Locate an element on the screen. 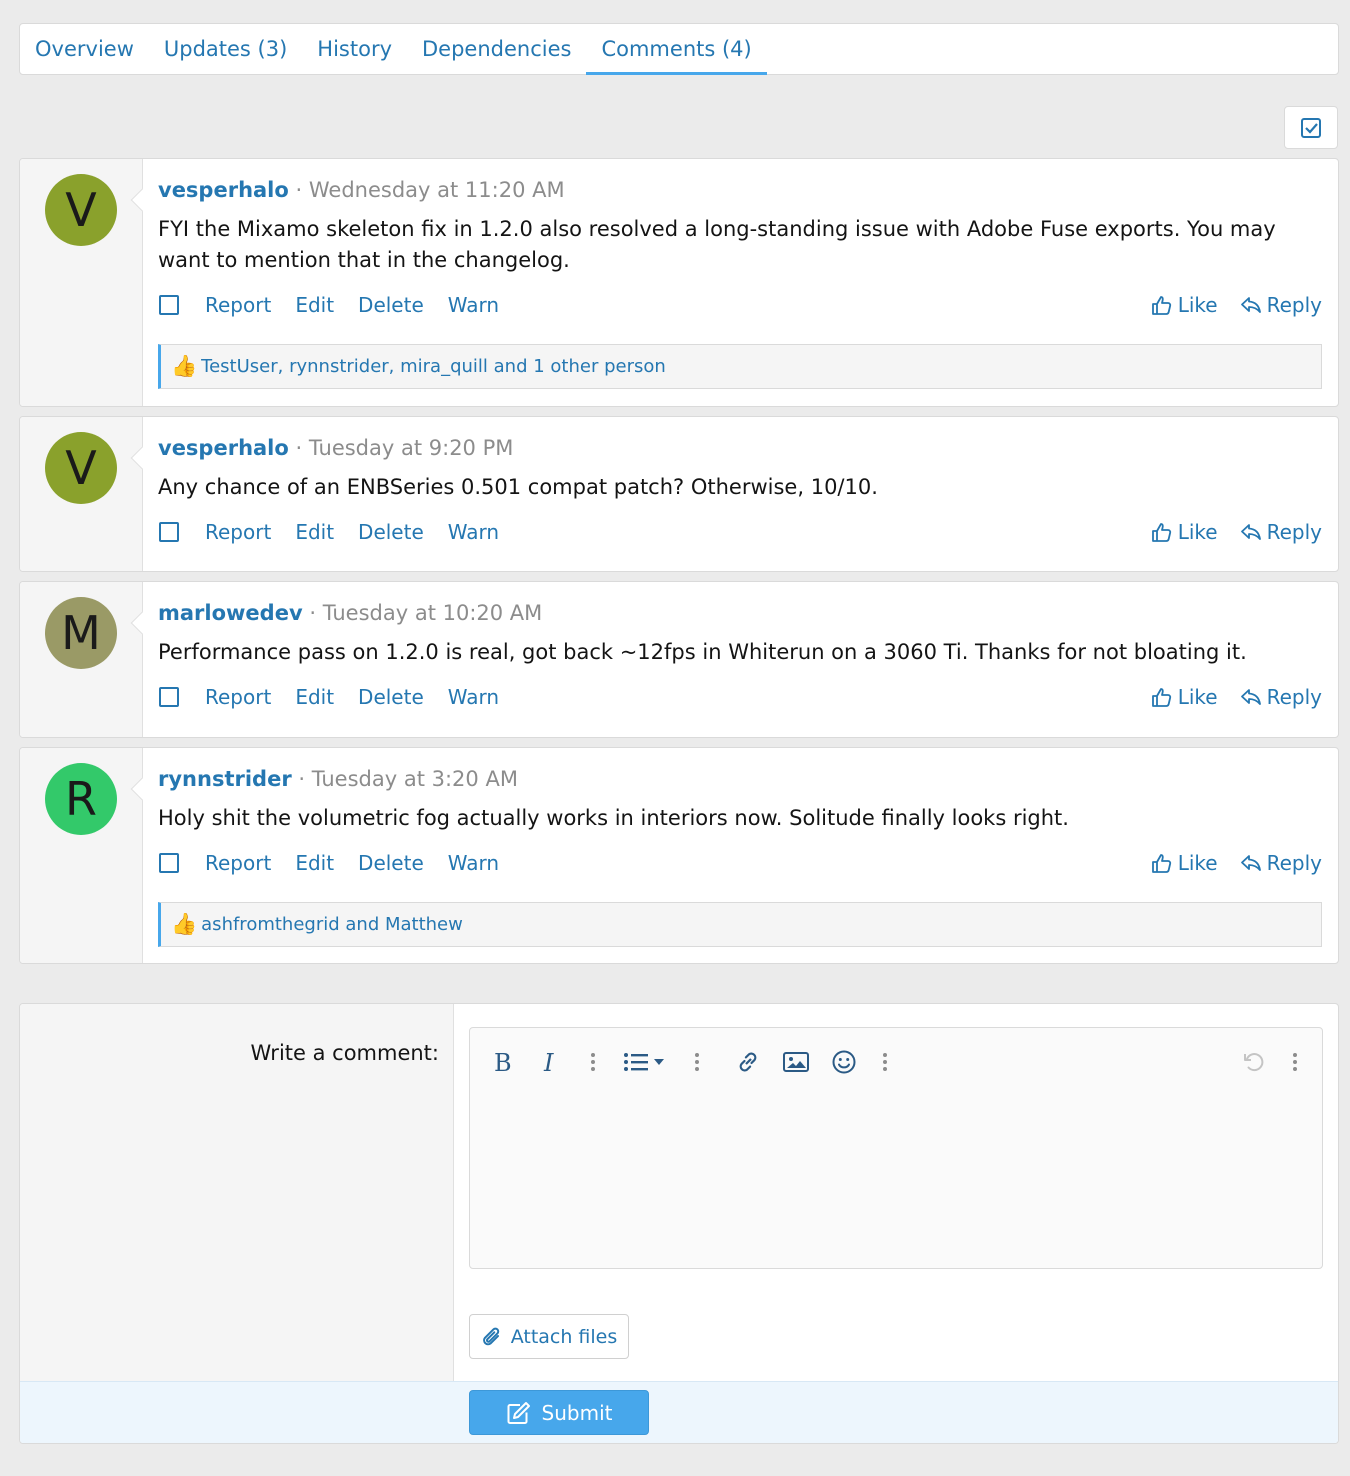 Image resolution: width=1350 pixels, height=1476 pixels. avatar: M is located at coordinates (81, 633).